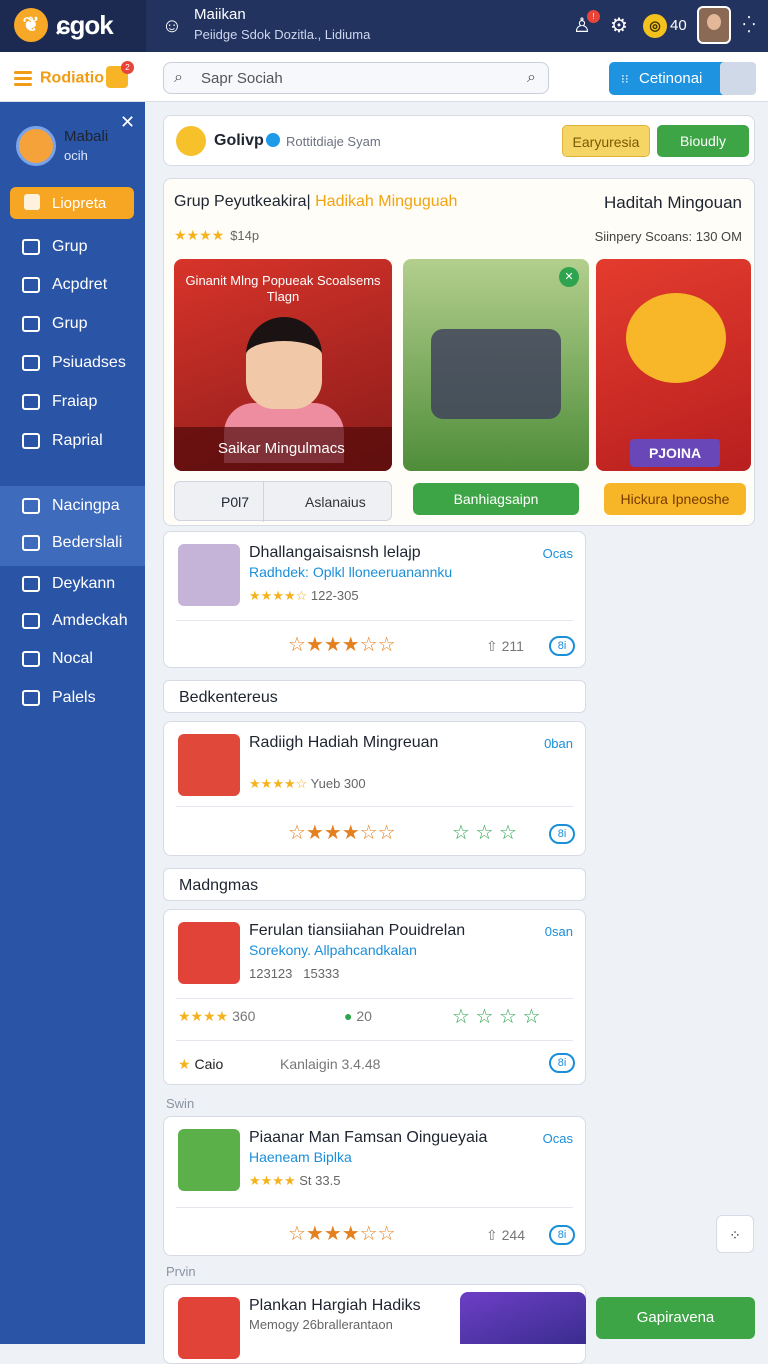 This screenshot has height=1364, width=768. I want to click on feature-image-mascot: PJOINA, so click(673, 365).